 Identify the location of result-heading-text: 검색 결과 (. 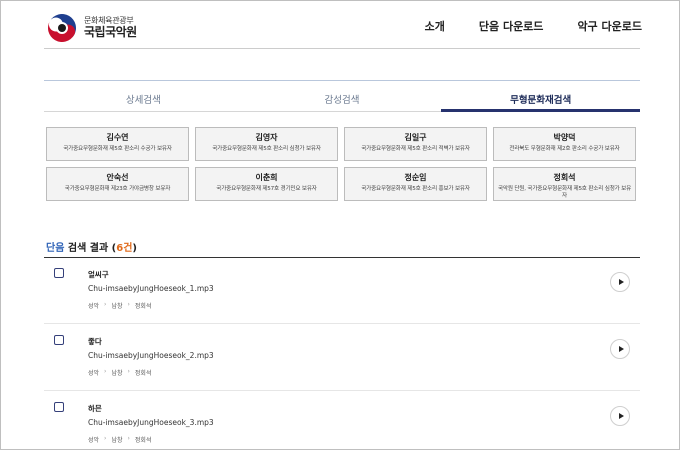
(90, 248).